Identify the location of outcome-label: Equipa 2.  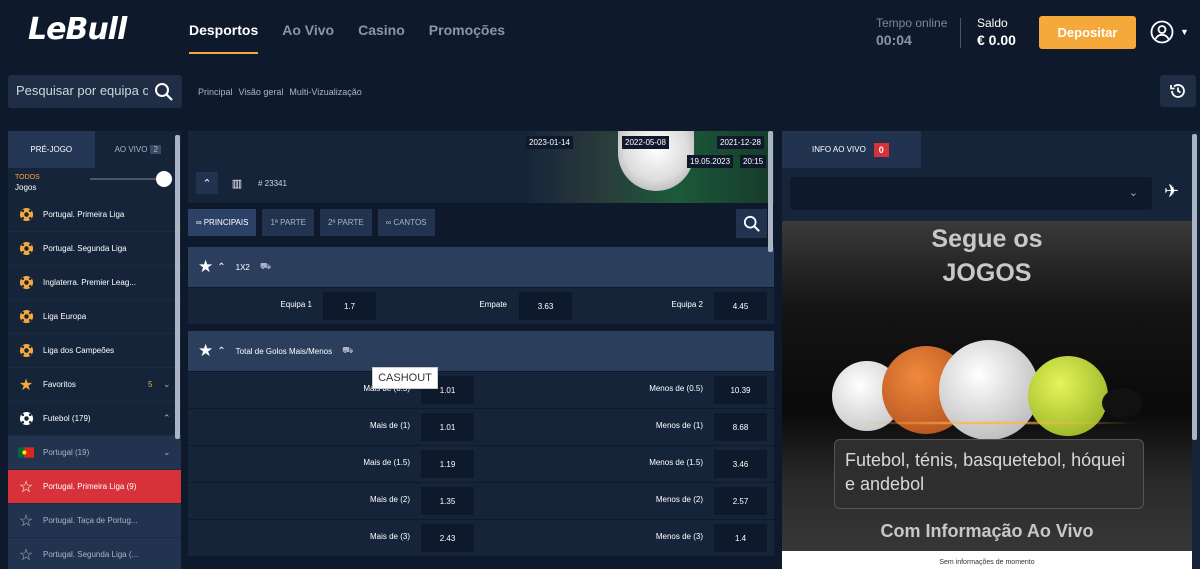
(687, 304).